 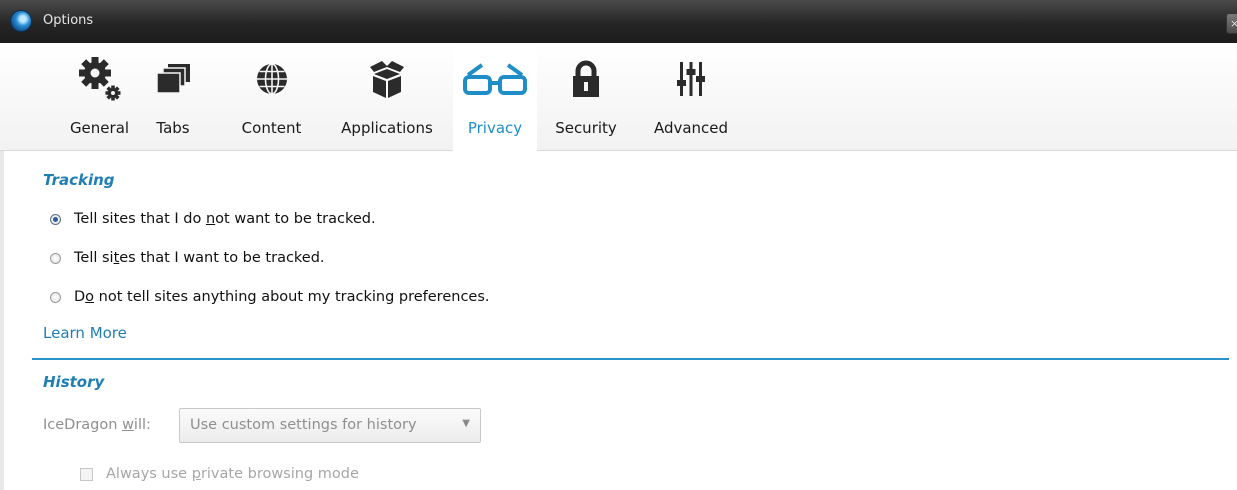 What do you see at coordinates (2, 320) in the screenshot?
I see `panel-edge` at bounding box center [2, 320].